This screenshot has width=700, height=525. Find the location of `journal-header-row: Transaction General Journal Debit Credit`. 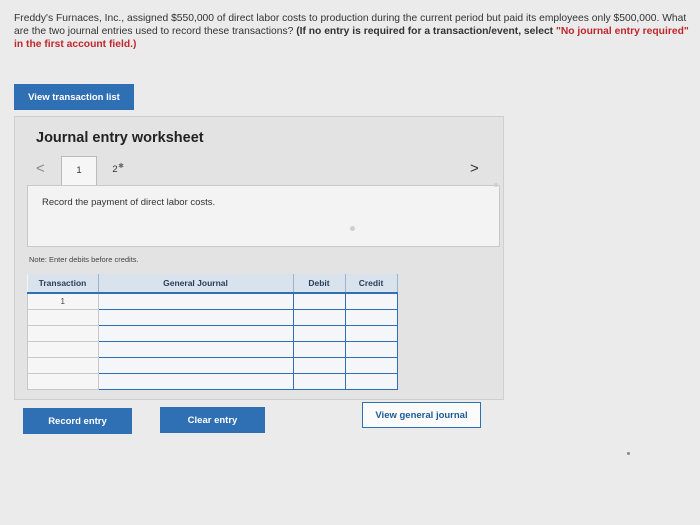

journal-header-row: Transaction General Journal Debit Credit is located at coordinates (212, 284).